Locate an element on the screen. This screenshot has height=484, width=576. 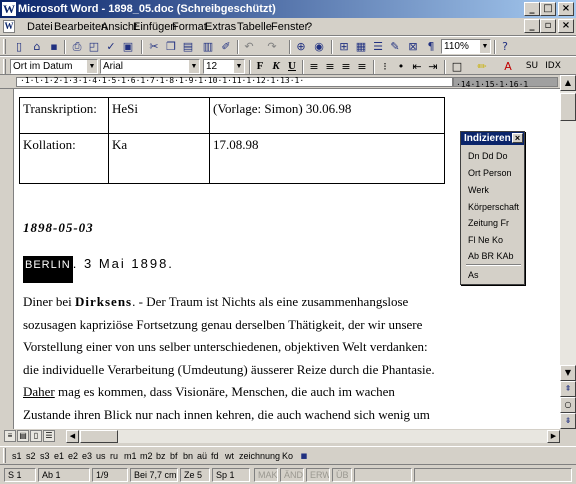
close-button: × is located at coordinates (566, 9).